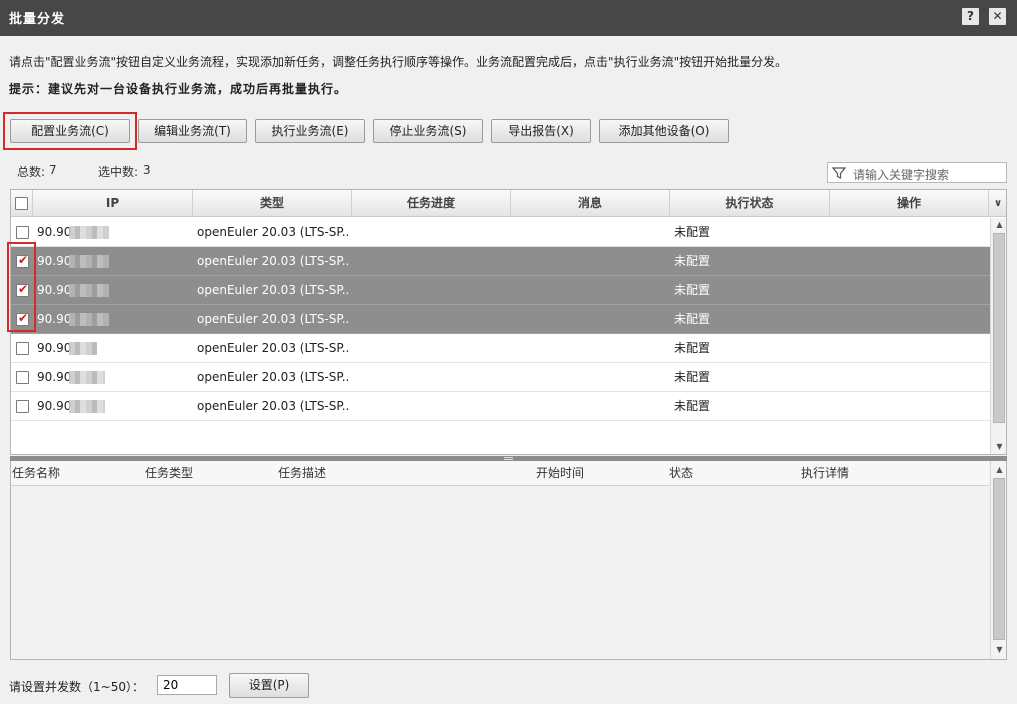 This screenshot has width=1017, height=704. Describe the element at coordinates (839, 173) in the screenshot. I see `filter-icon` at that location.